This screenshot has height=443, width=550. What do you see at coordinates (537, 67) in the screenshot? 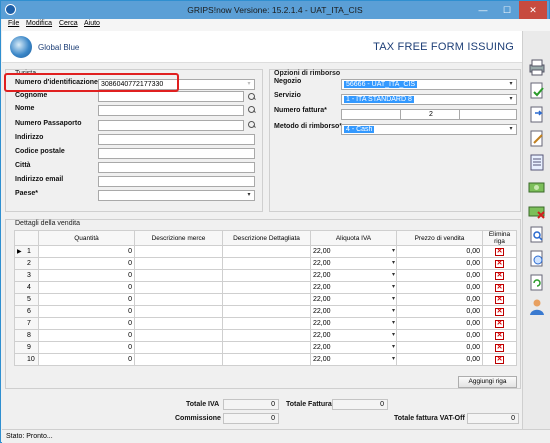
I see `print-icon` at bounding box center [537, 67].